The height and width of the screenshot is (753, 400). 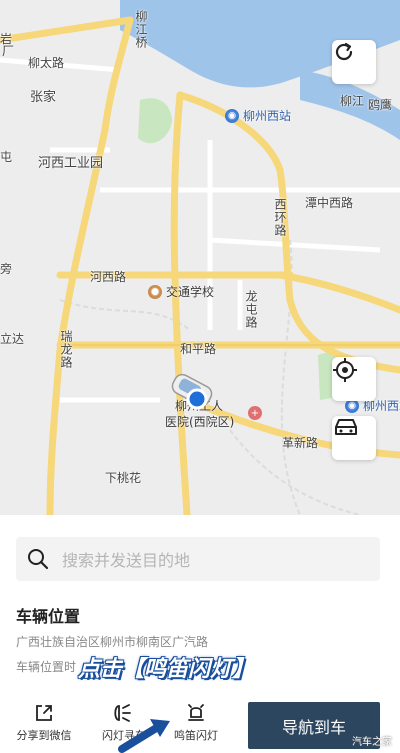 What do you see at coordinates (280, 217) in the screenshot?
I see `map-label-xihuan-road: 西环路` at bounding box center [280, 217].